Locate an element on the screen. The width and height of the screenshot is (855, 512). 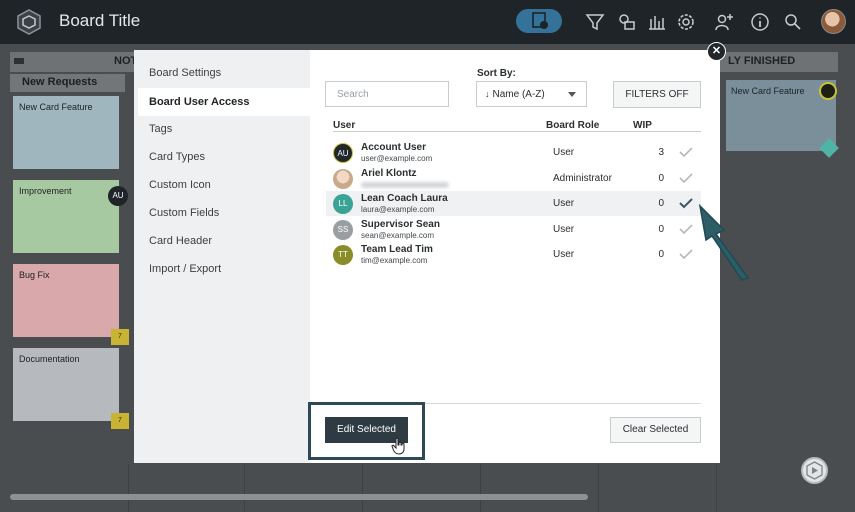
annotation-arrow-icon is located at coordinates (724, 242).